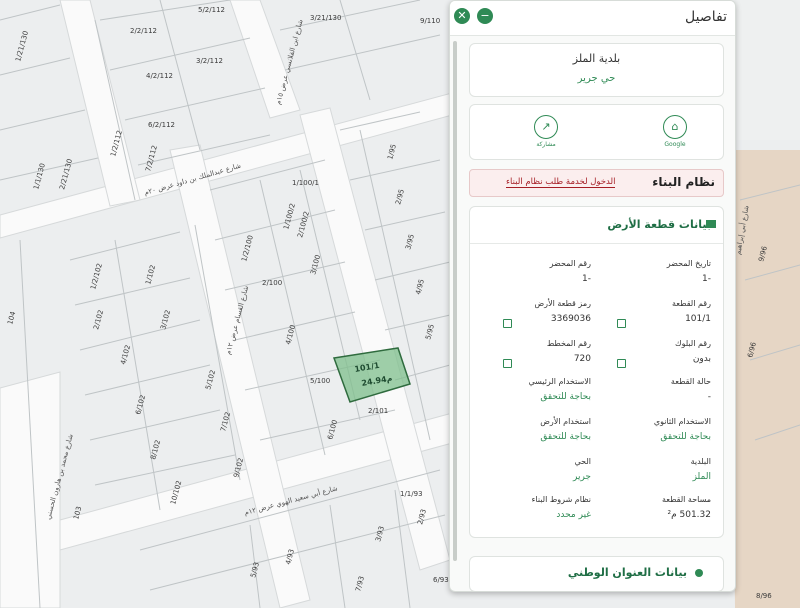 This screenshot has height=608, width=800. Describe the element at coordinates (143, 31) in the screenshot. I see `parcel-label: 2/2/112` at that location.